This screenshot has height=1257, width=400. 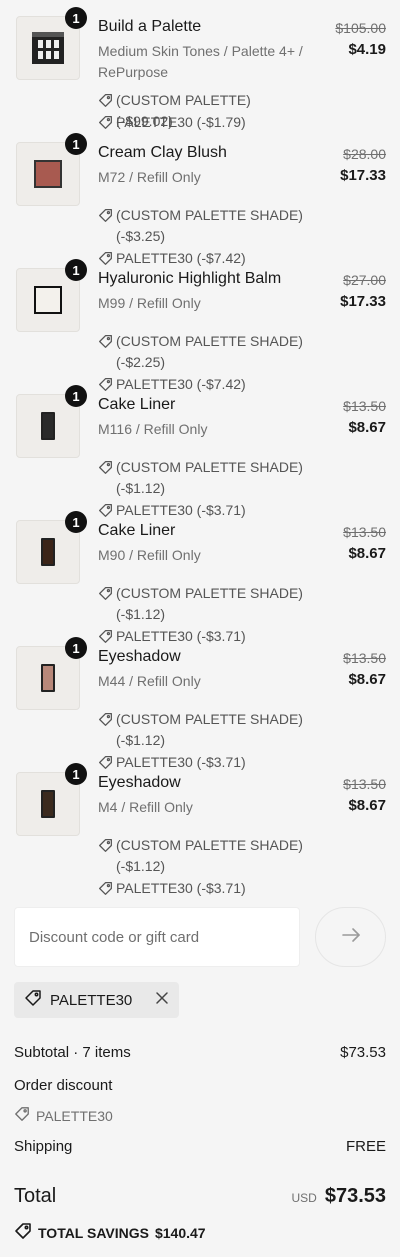 I want to click on applied-discount-chip: PALETTE30, so click(x=96, y=1000).